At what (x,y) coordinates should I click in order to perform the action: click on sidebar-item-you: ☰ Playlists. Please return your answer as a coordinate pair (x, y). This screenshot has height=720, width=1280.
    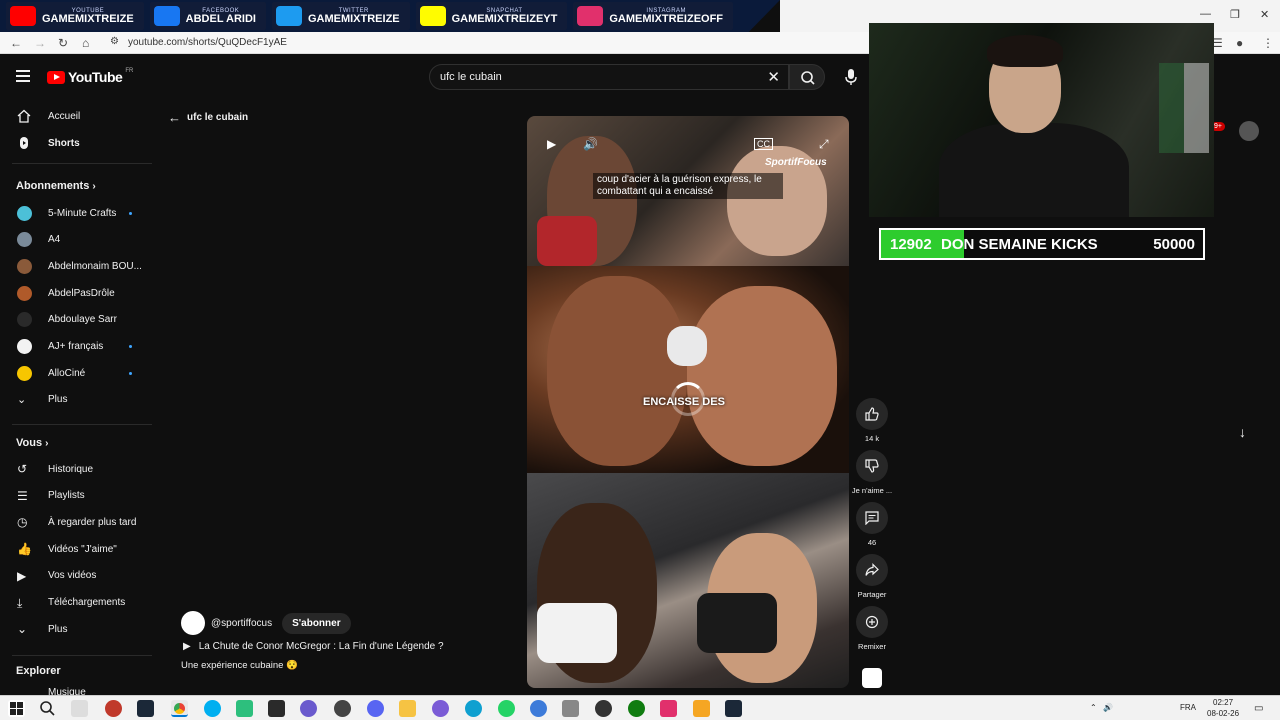
    Looking at the image, I should click on (80, 496).